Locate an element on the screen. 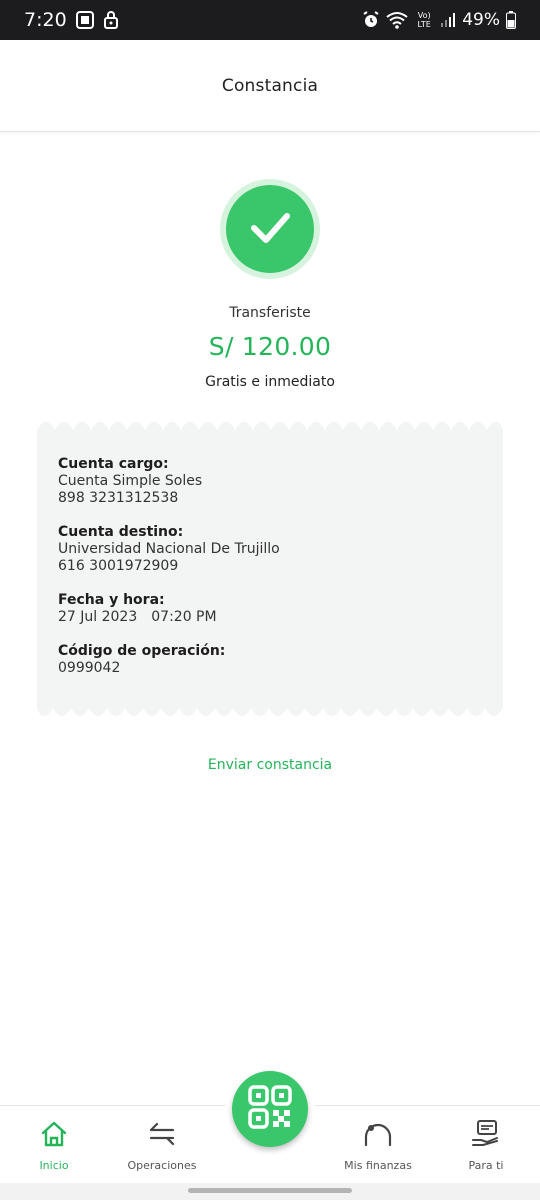  field-value: 616 3001972909 is located at coordinates (118, 566).